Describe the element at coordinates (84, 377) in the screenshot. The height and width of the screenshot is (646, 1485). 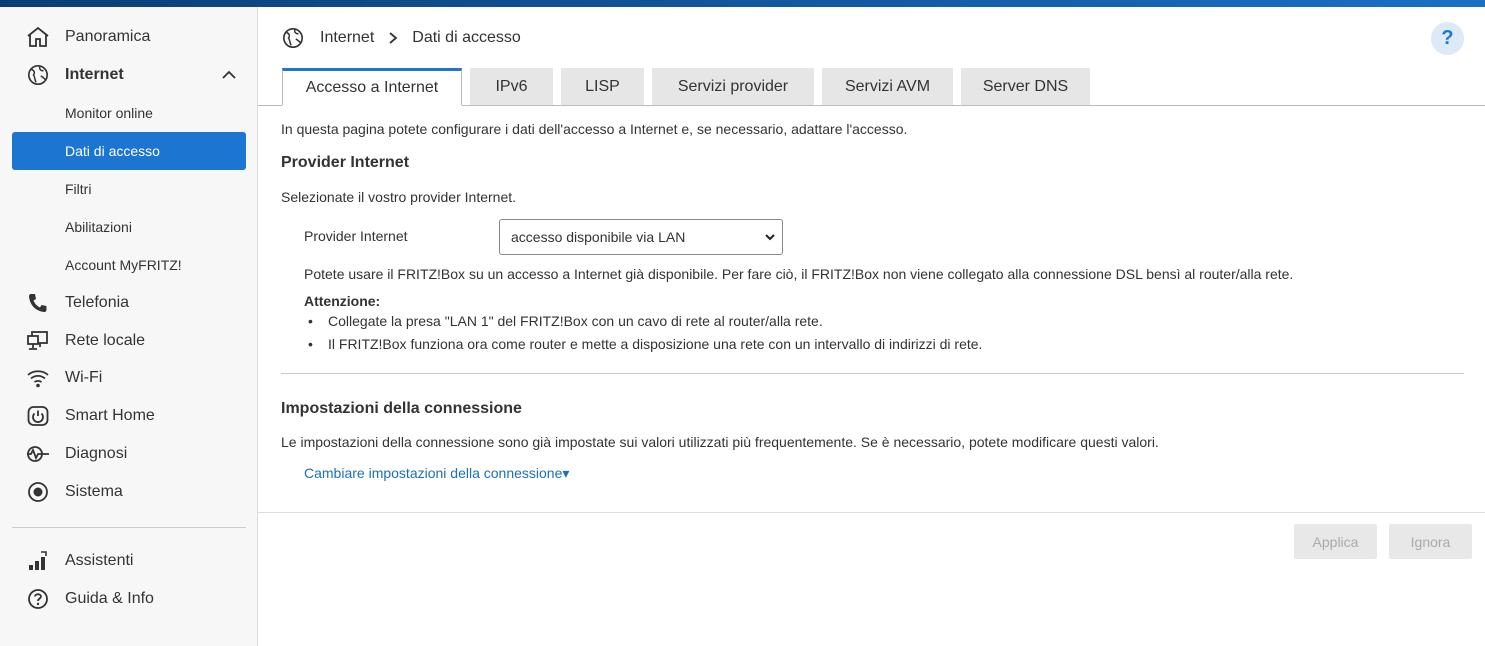
I see `sidebar-item-label: Wi-Fi` at that location.